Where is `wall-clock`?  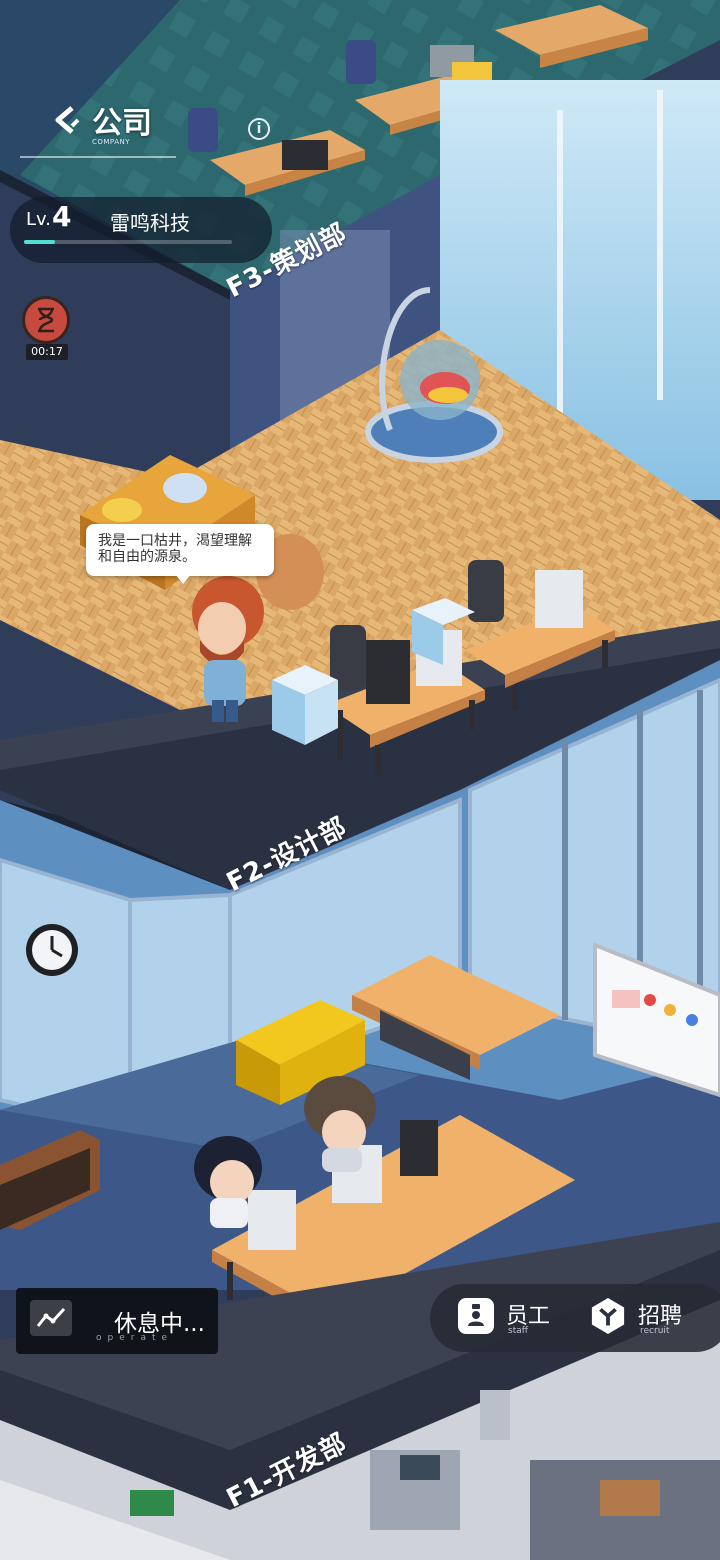 wall-clock is located at coordinates (52, 950).